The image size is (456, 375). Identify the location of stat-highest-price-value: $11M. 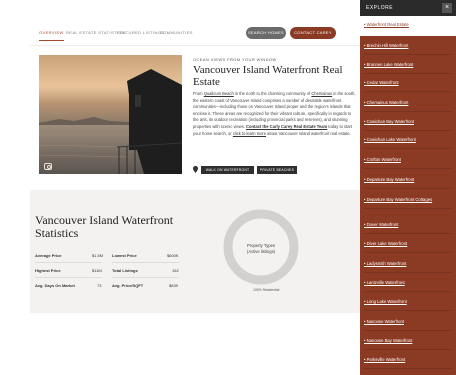
(97, 270).